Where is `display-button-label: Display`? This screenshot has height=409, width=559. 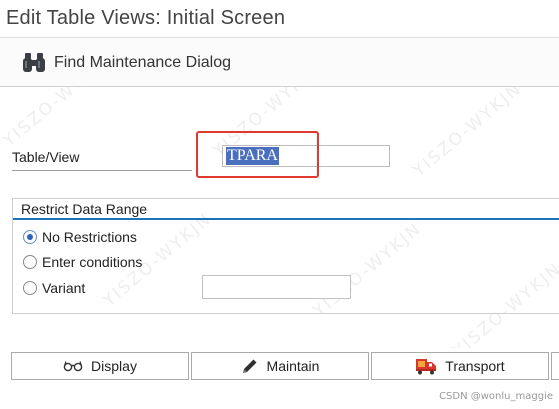 display-button-label: Display is located at coordinates (114, 366).